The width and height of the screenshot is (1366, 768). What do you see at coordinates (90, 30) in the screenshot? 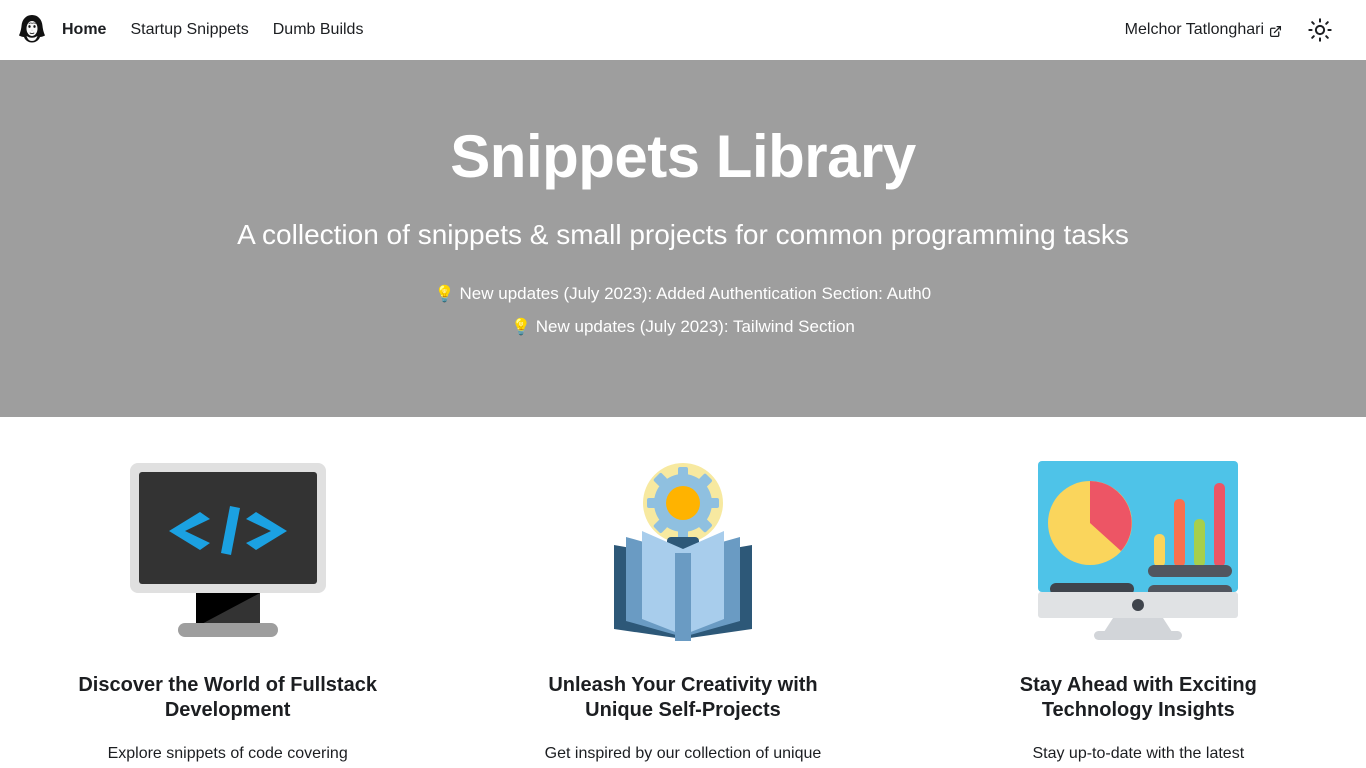
I see `nav-link-home: Home` at bounding box center [90, 30].